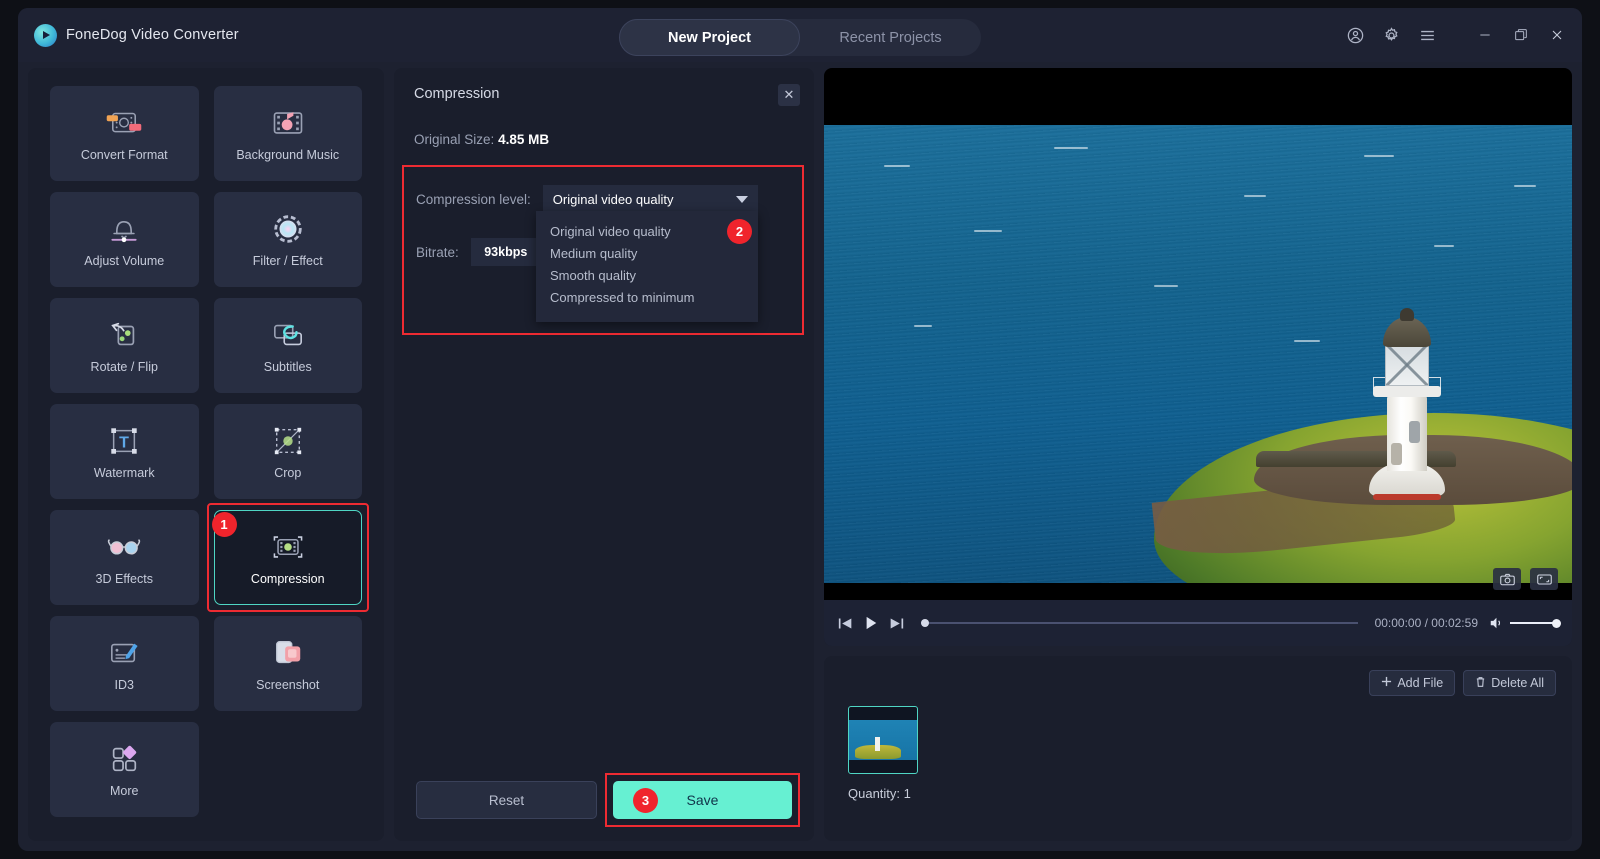 This screenshot has height=859, width=1600. I want to click on skip-previous-icon, so click(845, 623).